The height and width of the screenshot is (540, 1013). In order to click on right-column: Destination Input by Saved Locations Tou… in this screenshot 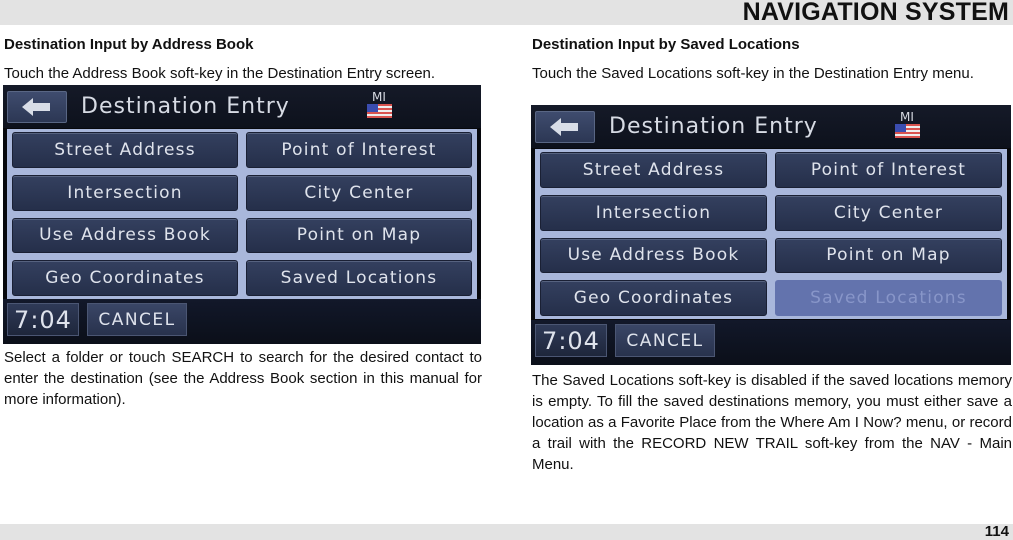, I will do `click(772, 60)`.